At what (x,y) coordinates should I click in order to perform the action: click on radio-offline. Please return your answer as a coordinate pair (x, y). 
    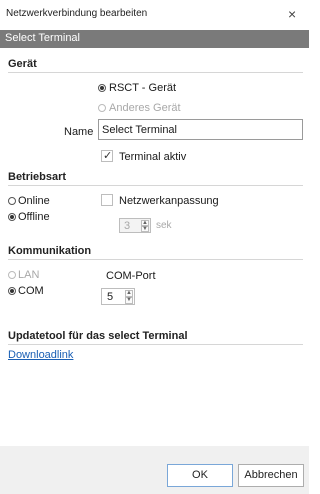
    Looking at the image, I should click on (12, 217).